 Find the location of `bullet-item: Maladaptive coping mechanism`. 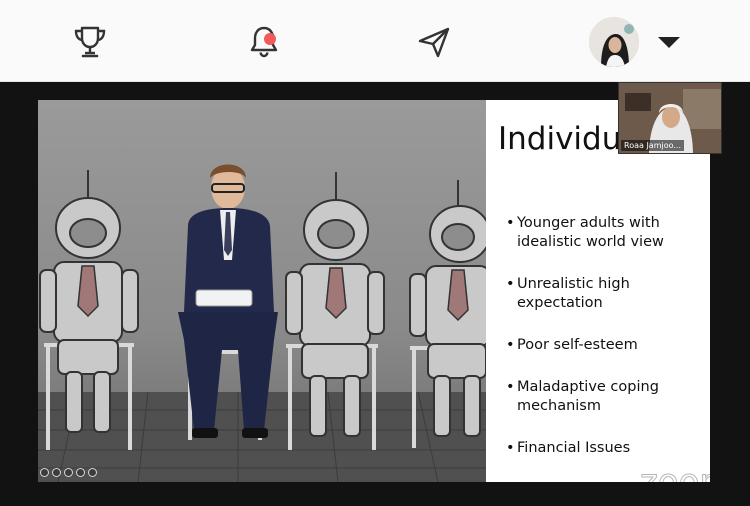

bullet-item: Maladaptive coping mechanism is located at coordinates (606, 397).